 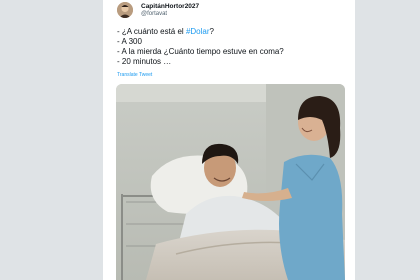 I want to click on tweet-line: - A 300, so click(x=129, y=41).